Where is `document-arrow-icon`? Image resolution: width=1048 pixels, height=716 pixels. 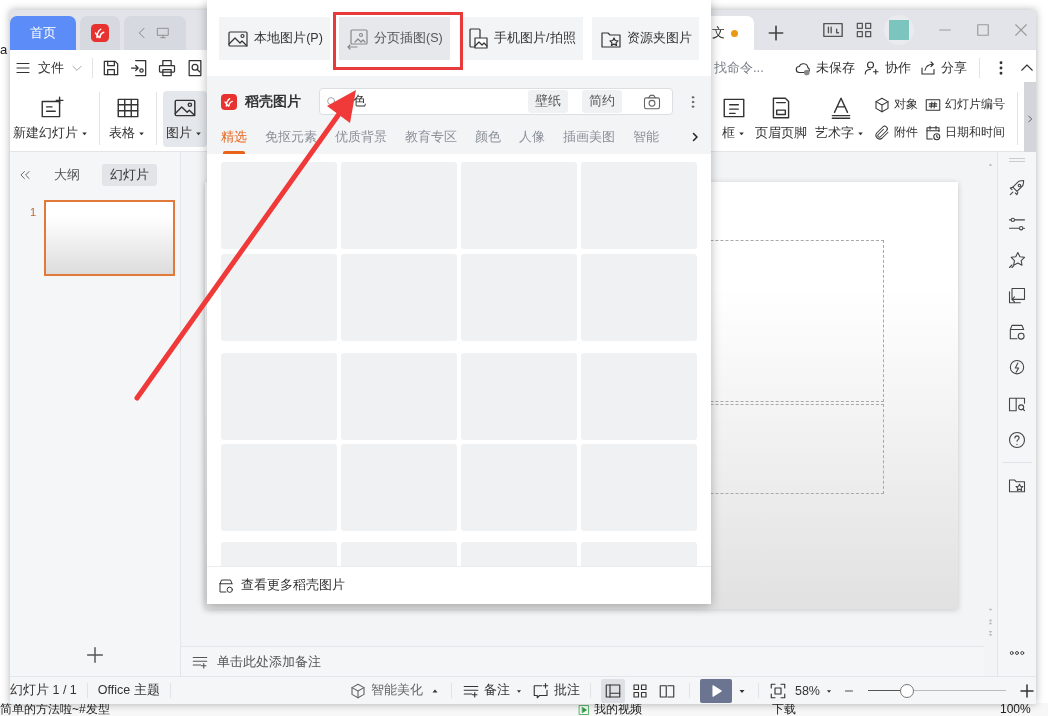
document-arrow-icon is located at coordinates (139, 68).